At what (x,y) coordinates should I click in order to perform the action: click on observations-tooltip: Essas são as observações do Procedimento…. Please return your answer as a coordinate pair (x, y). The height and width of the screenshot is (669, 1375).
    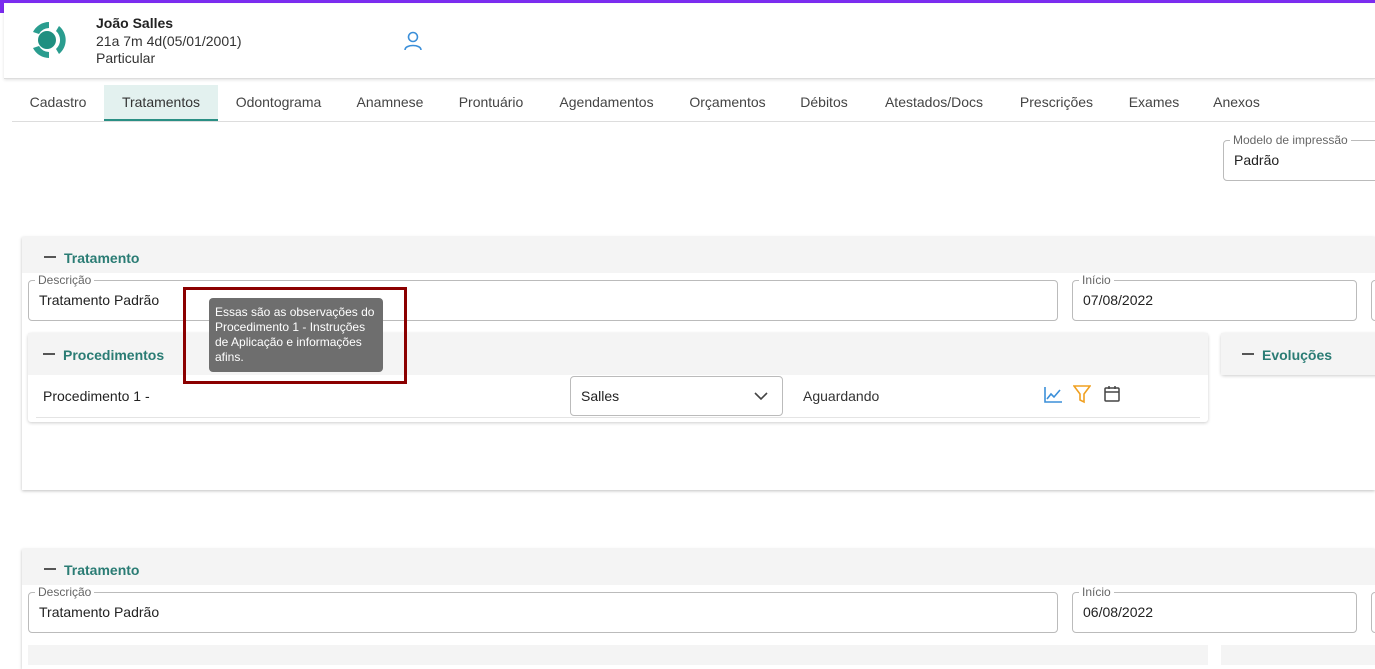
    Looking at the image, I should click on (296, 335).